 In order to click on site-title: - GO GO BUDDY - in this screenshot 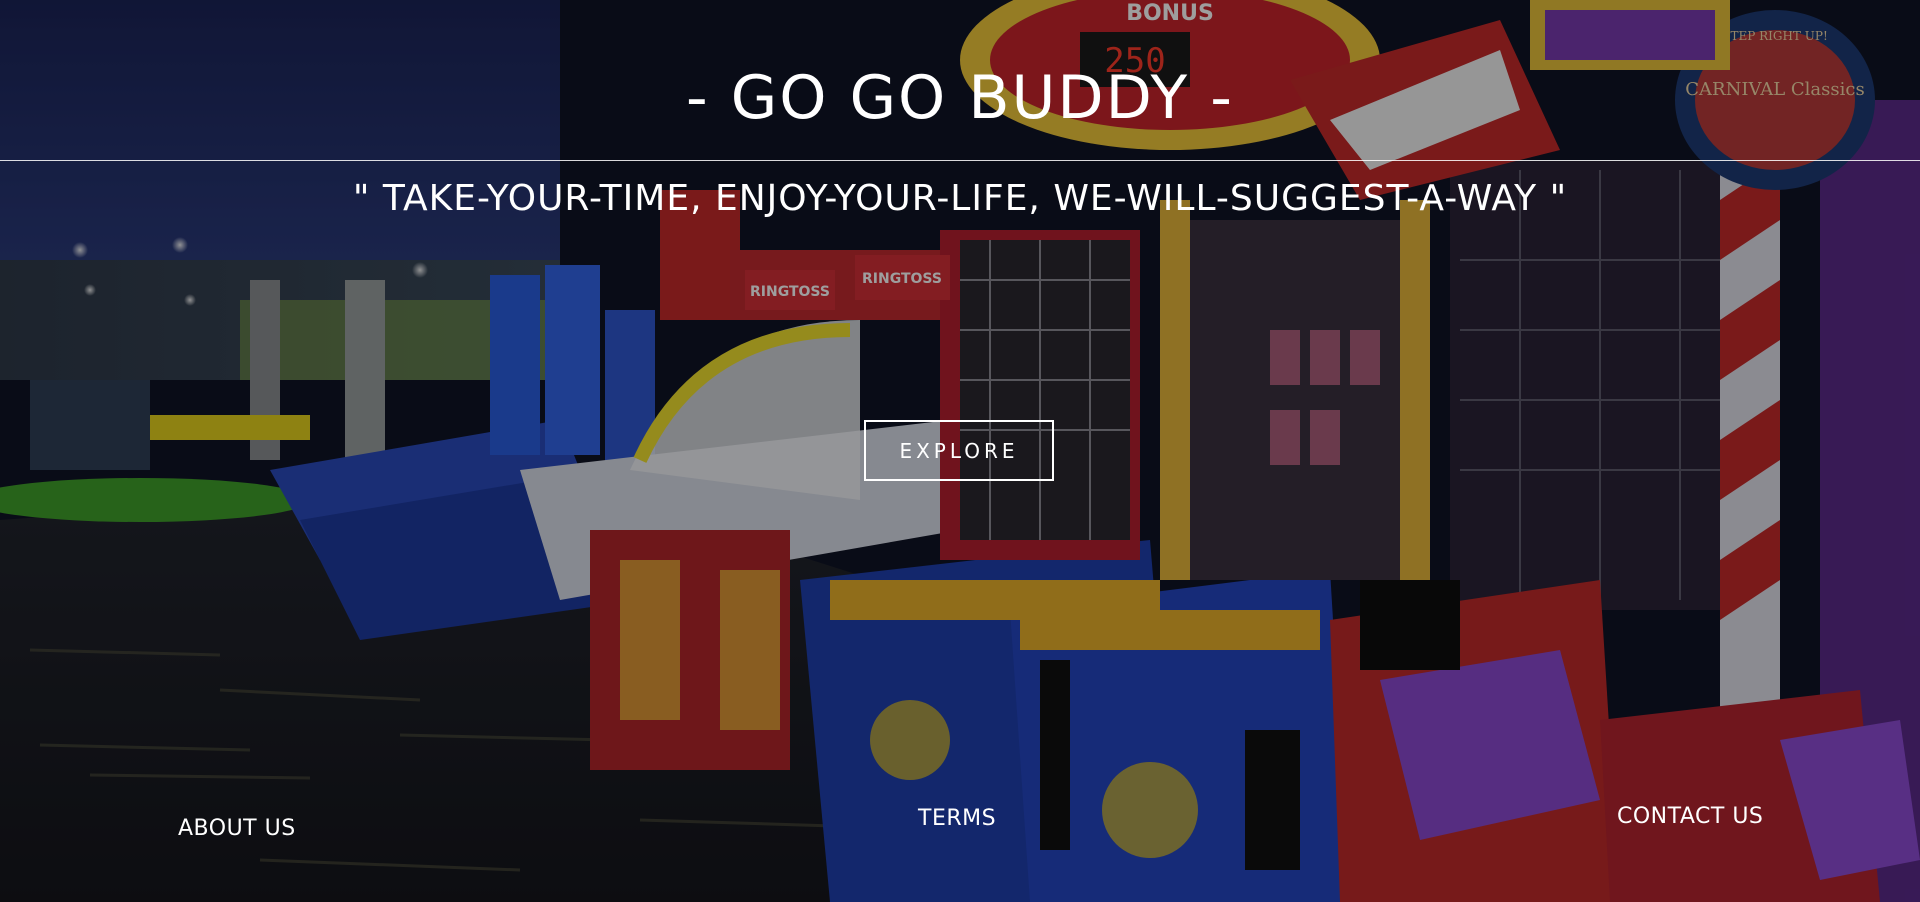, I will do `click(960, 98)`.